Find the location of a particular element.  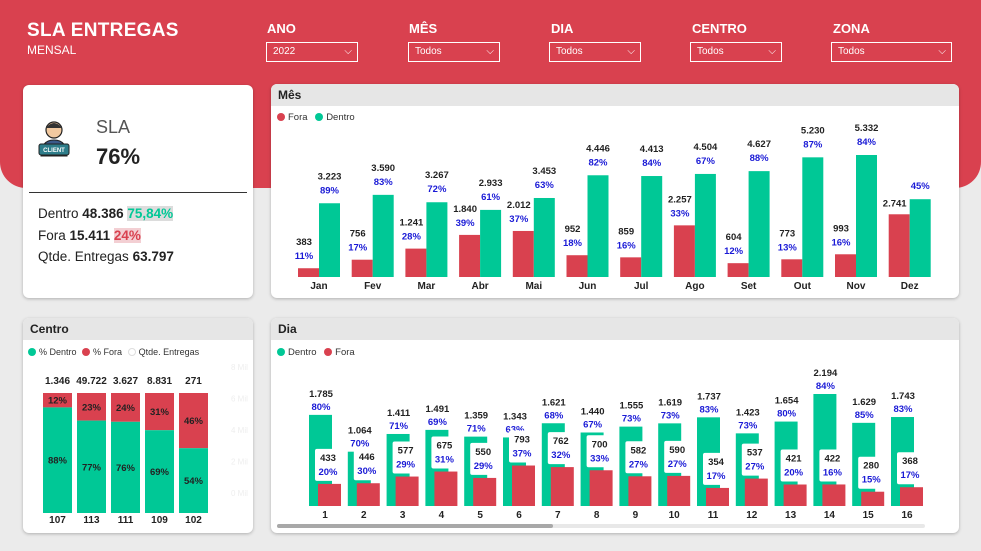

pct-label-dentro: 82% is located at coordinates (598, 162).